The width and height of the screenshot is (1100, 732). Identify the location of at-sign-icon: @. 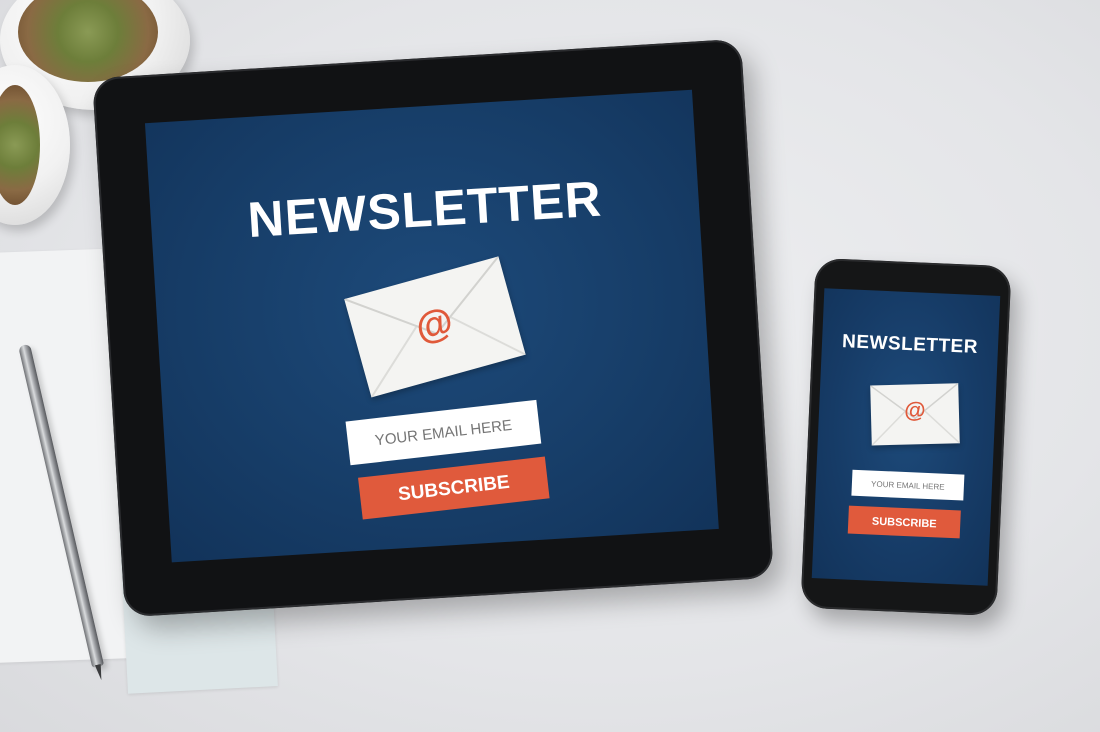
(914, 410).